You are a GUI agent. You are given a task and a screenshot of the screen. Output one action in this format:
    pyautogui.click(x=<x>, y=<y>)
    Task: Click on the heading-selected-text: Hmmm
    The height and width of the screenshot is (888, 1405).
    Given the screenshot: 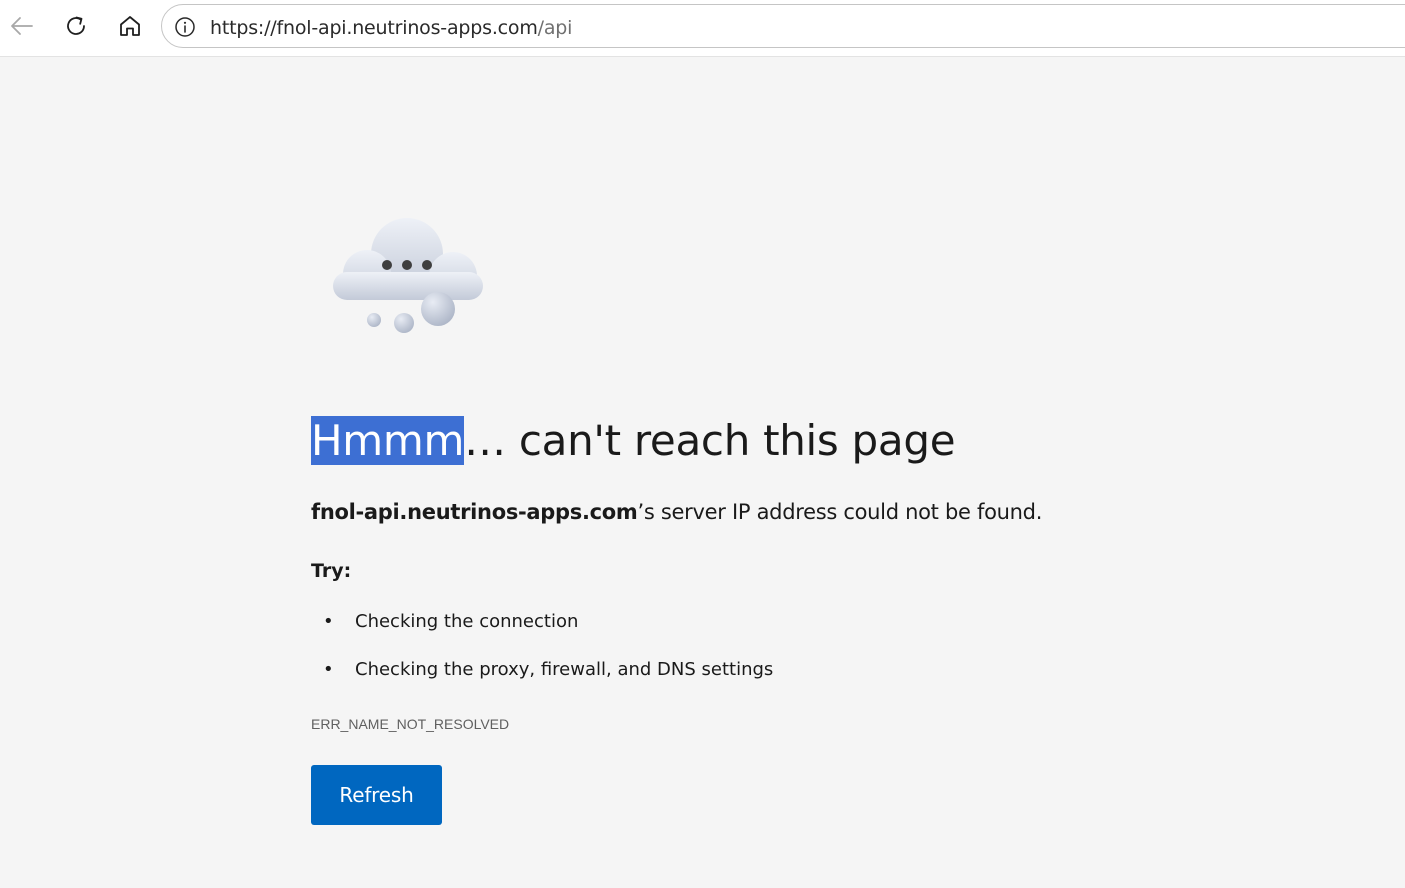 What is the action you would take?
    pyautogui.click(x=388, y=440)
    